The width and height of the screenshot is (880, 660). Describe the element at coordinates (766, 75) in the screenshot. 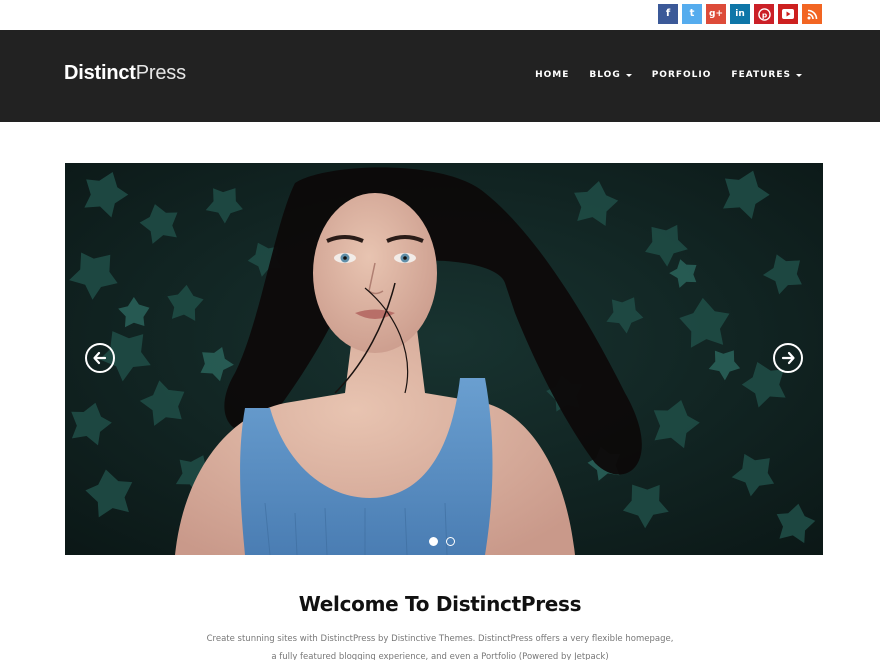

I see `nav-features: FEATURES` at that location.